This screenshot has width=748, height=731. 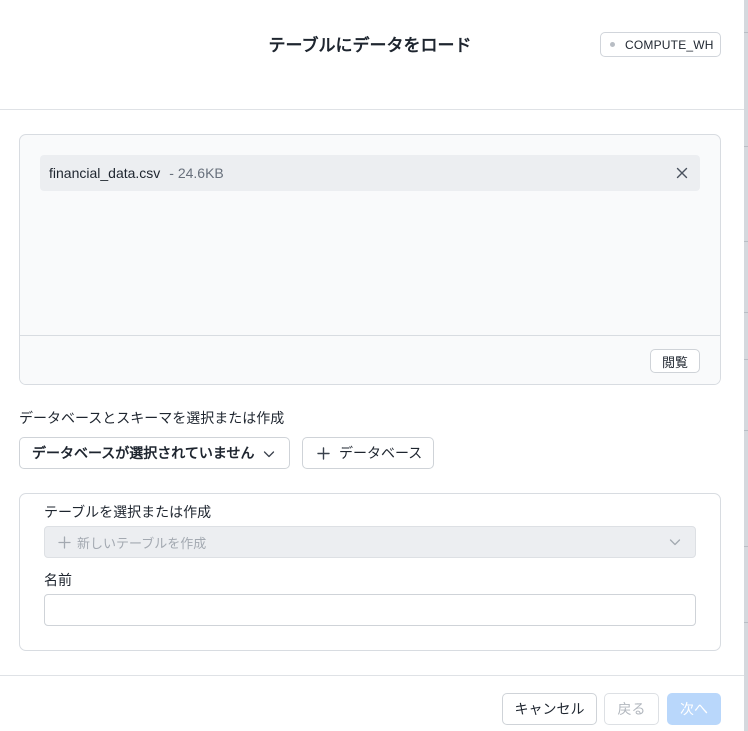 I want to click on database-schema-label: データベースとスキーマを選択または作成, so click(x=152, y=418).